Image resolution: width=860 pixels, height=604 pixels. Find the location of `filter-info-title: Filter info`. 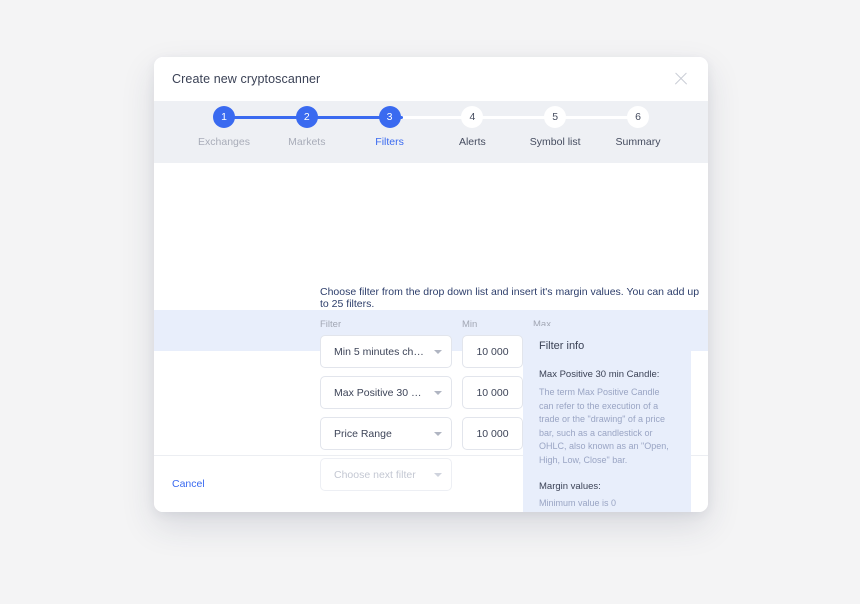

filter-info-title: Filter info is located at coordinates (562, 346).